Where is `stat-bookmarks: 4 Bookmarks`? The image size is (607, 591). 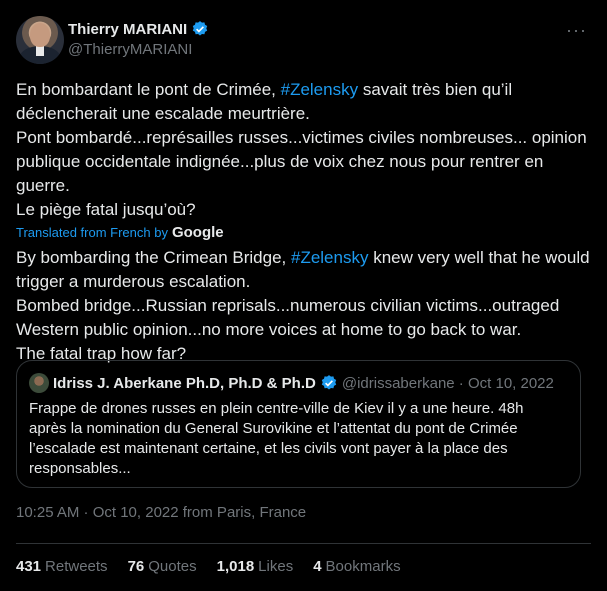 stat-bookmarks: 4 Bookmarks is located at coordinates (356, 566).